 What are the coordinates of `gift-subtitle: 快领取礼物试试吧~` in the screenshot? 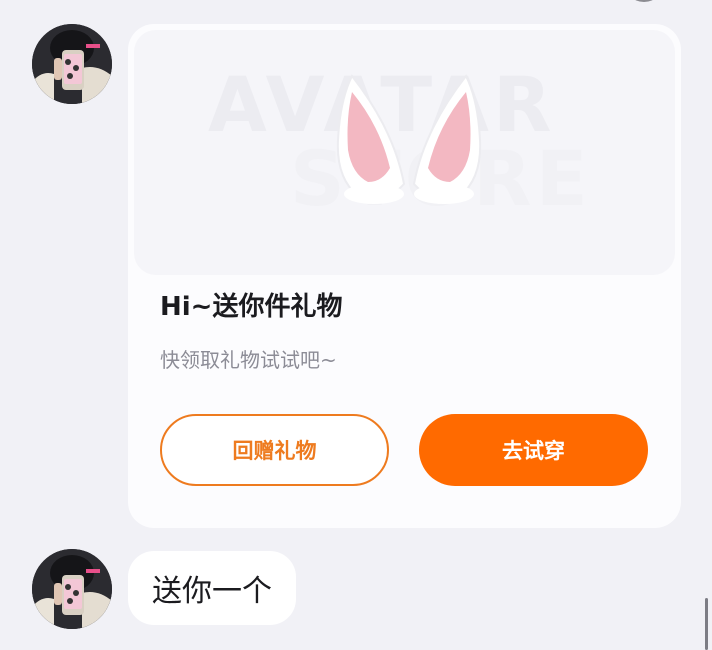 It's located at (248, 360).